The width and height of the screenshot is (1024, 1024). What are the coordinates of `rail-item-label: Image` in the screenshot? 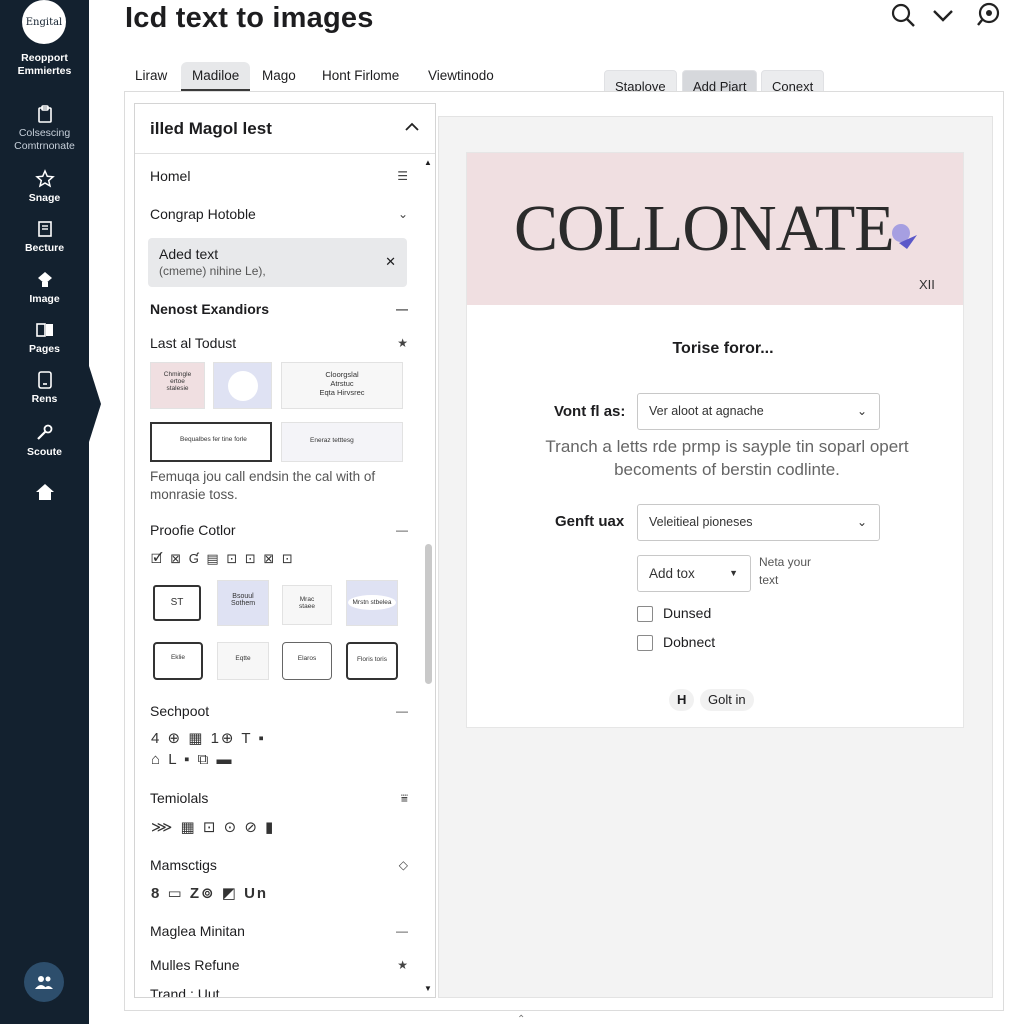 It's located at (44, 299).